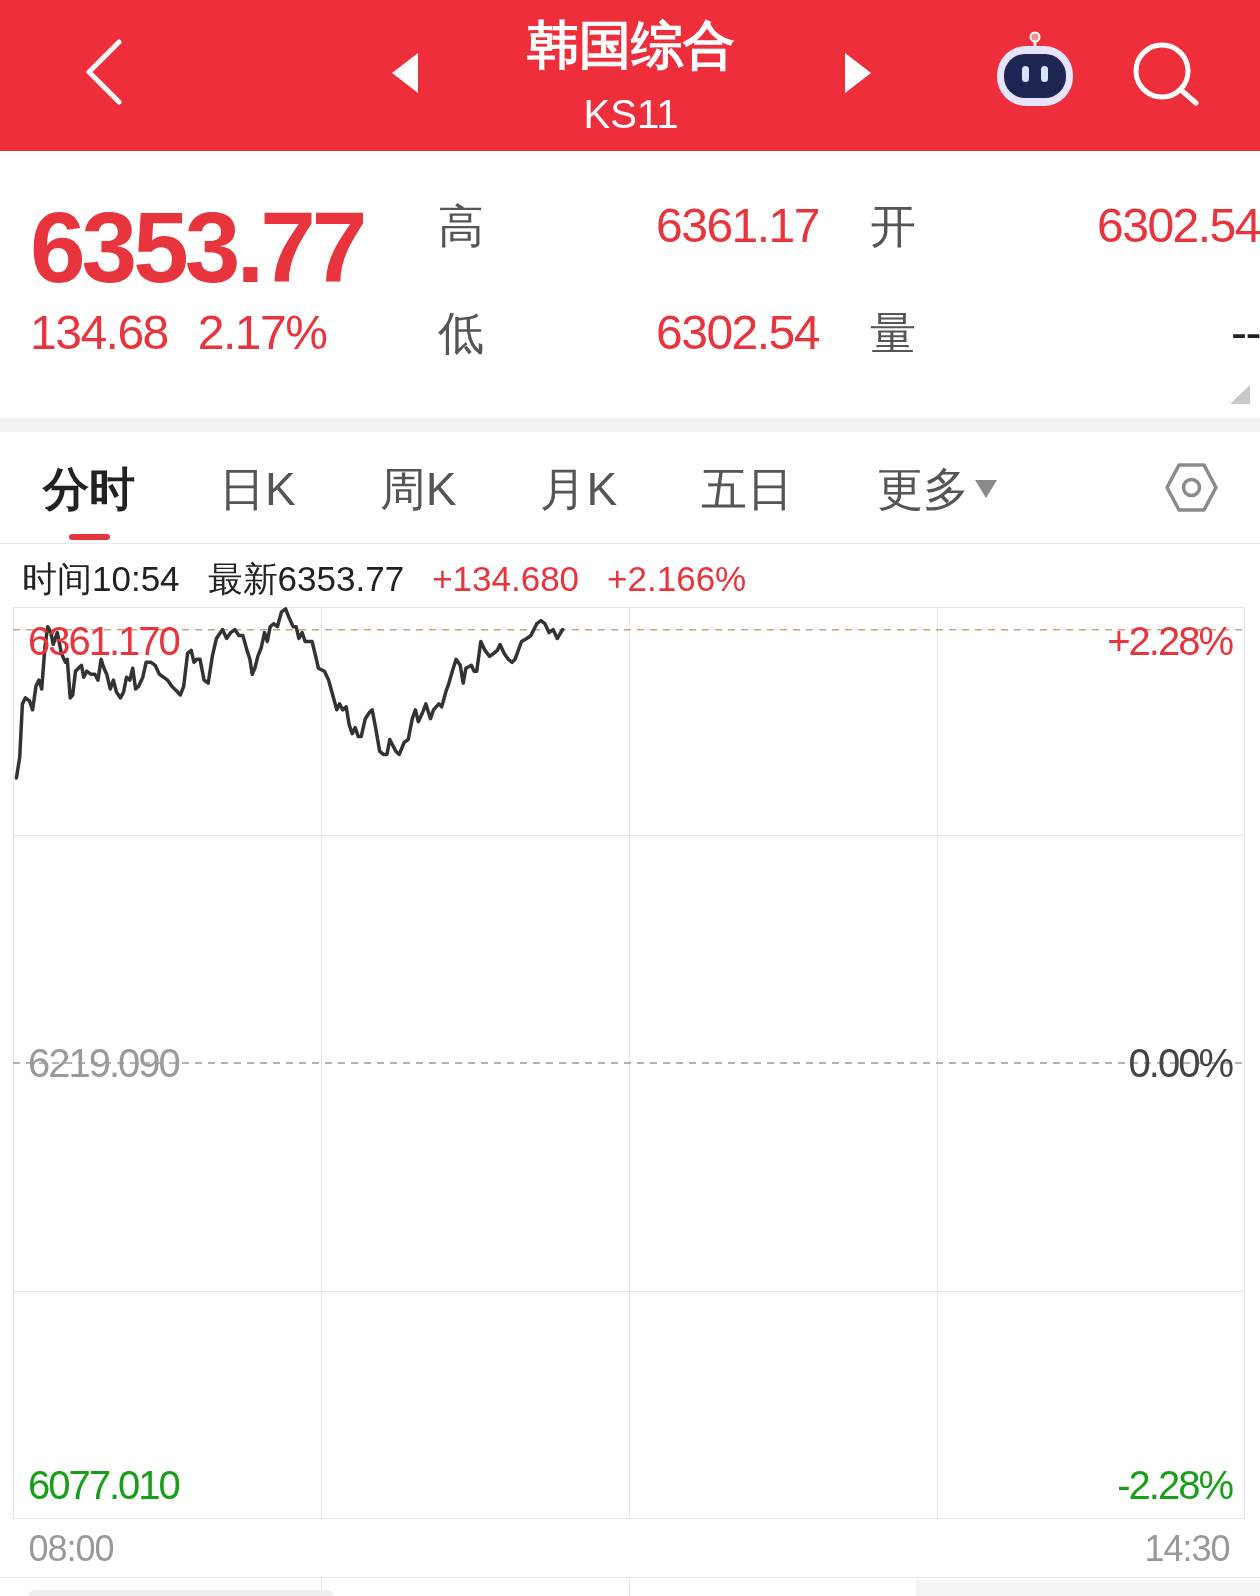  What do you see at coordinates (631, 114) in the screenshot?
I see `index-code: KS11` at bounding box center [631, 114].